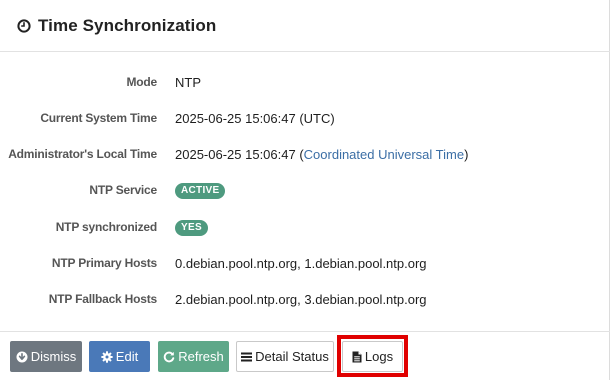  What do you see at coordinates (22, 356) in the screenshot?
I see `arrow-circle-down-icon` at bounding box center [22, 356].